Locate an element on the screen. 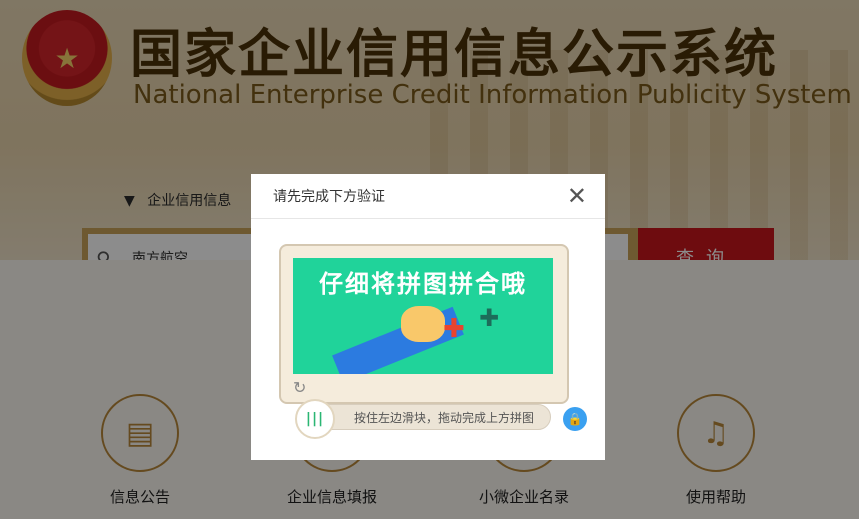  captcha-puzzle-image: 仔细将拼图拼合哦 ✚ ✚ is located at coordinates (423, 316).